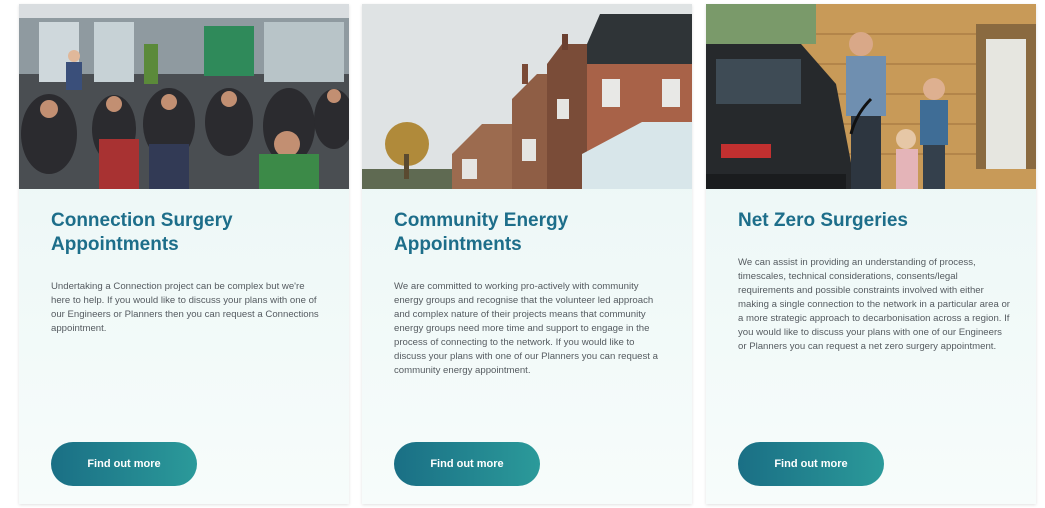 Image resolution: width=1045 pixels, height=508 pixels. I want to click on conference-audience-image, so click(184, 96).